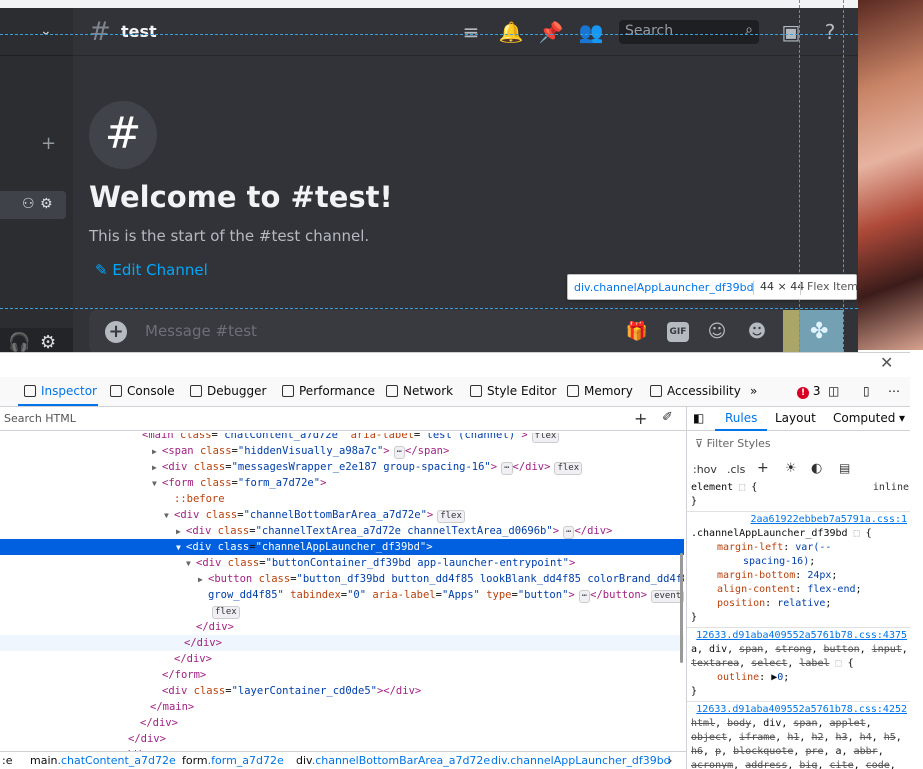  Describe the element at coordinates (670, 760) in the screenshot. I see `breadcrumb-next-icon: ›` at that location.